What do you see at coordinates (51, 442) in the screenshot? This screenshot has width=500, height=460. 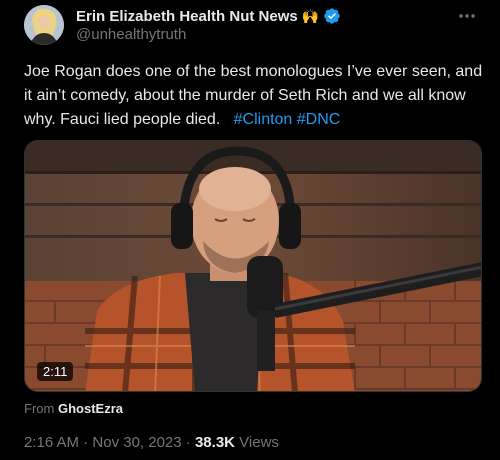 I see `tweet-time: 2:16 AM` at bounding box center [51, 442].